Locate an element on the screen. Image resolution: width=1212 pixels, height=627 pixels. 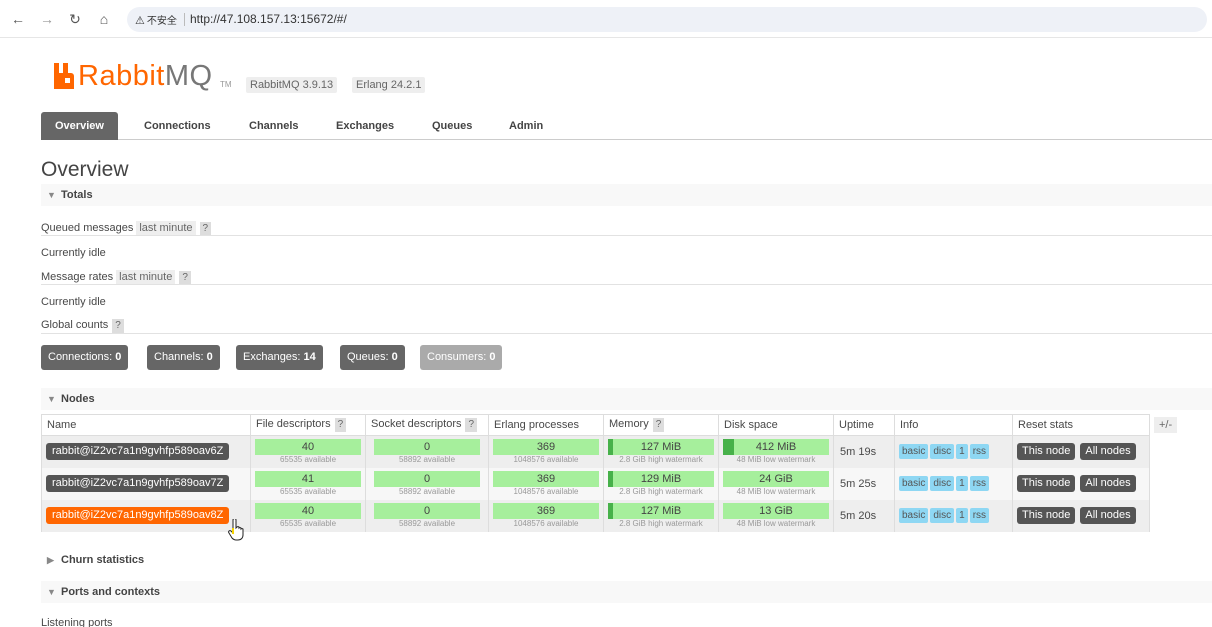
meter-value: 127 MiB is located at coordinates (661, 510).